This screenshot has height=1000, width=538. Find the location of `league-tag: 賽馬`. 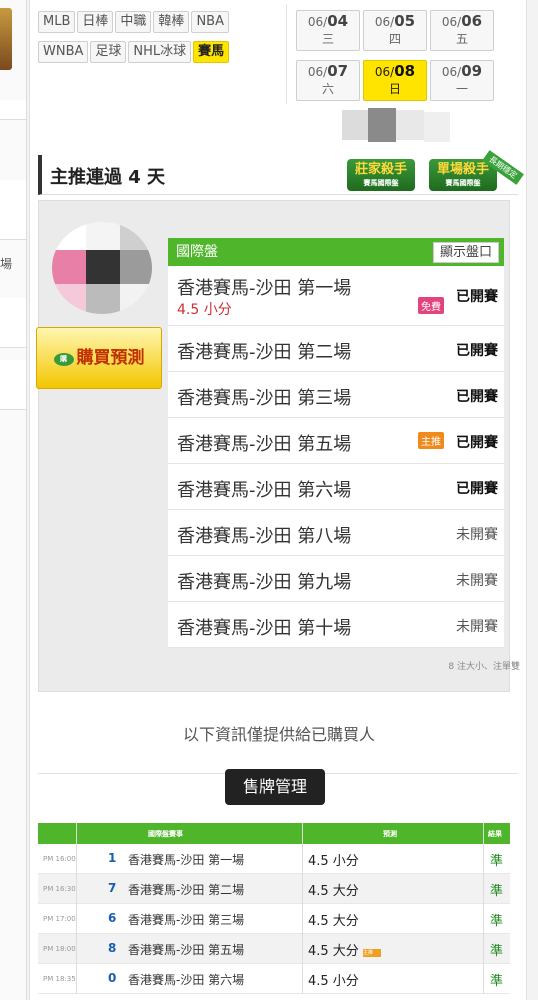

league-tag: 賽馬 is located at coordinates (211, 52).